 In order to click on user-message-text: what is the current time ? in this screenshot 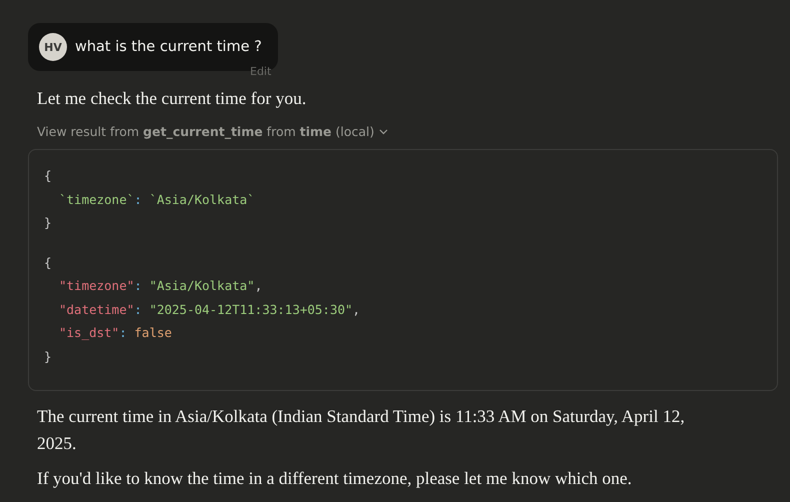, I will do `click(168, 47)`.